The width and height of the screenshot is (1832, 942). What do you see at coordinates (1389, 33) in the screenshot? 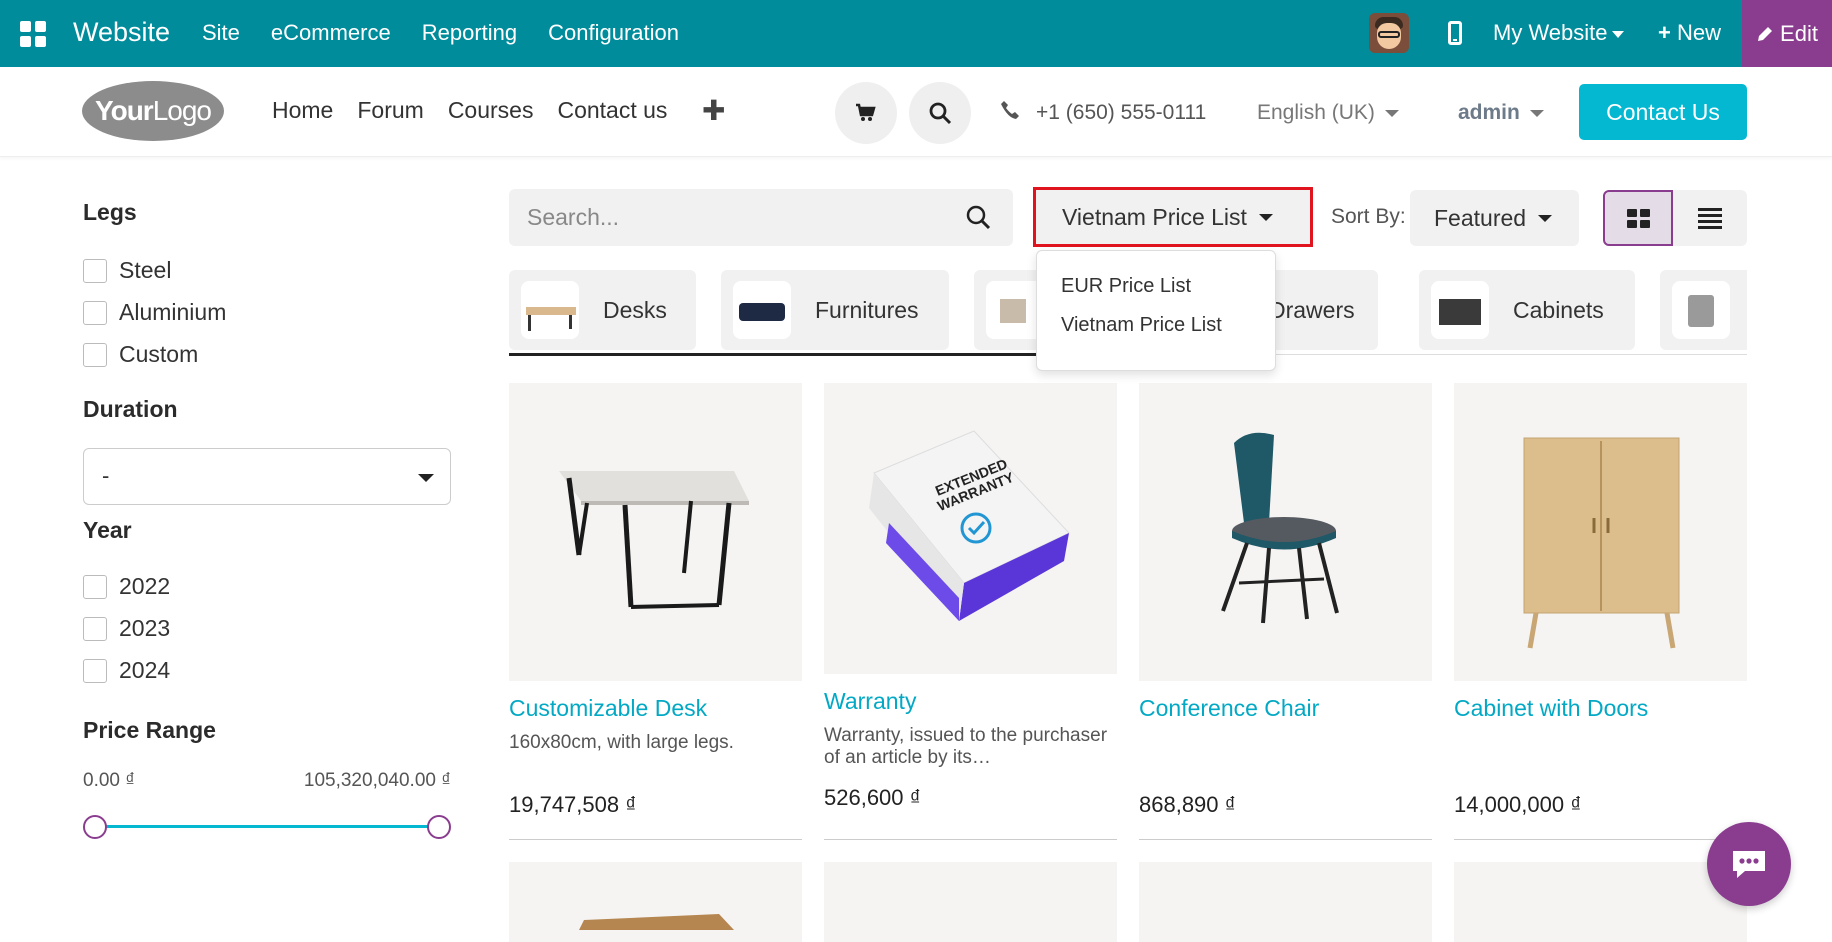
I see `user-avatar` at bounding box center [1389, 33].